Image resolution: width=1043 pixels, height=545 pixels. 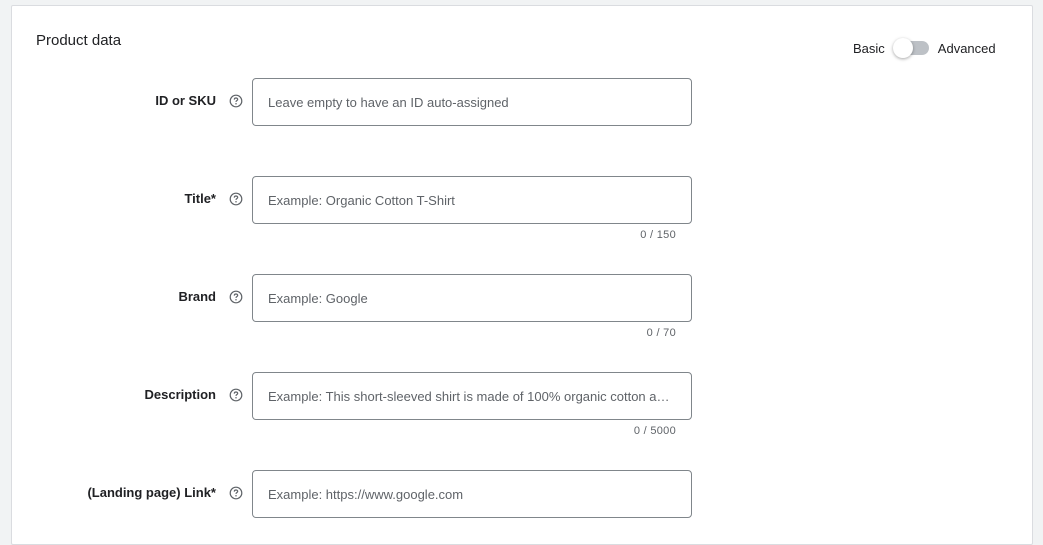 What do you see at coordinates (180, 394) in the screenshot?
I see `field-label-description: Description` at bounding box center [180, 394].